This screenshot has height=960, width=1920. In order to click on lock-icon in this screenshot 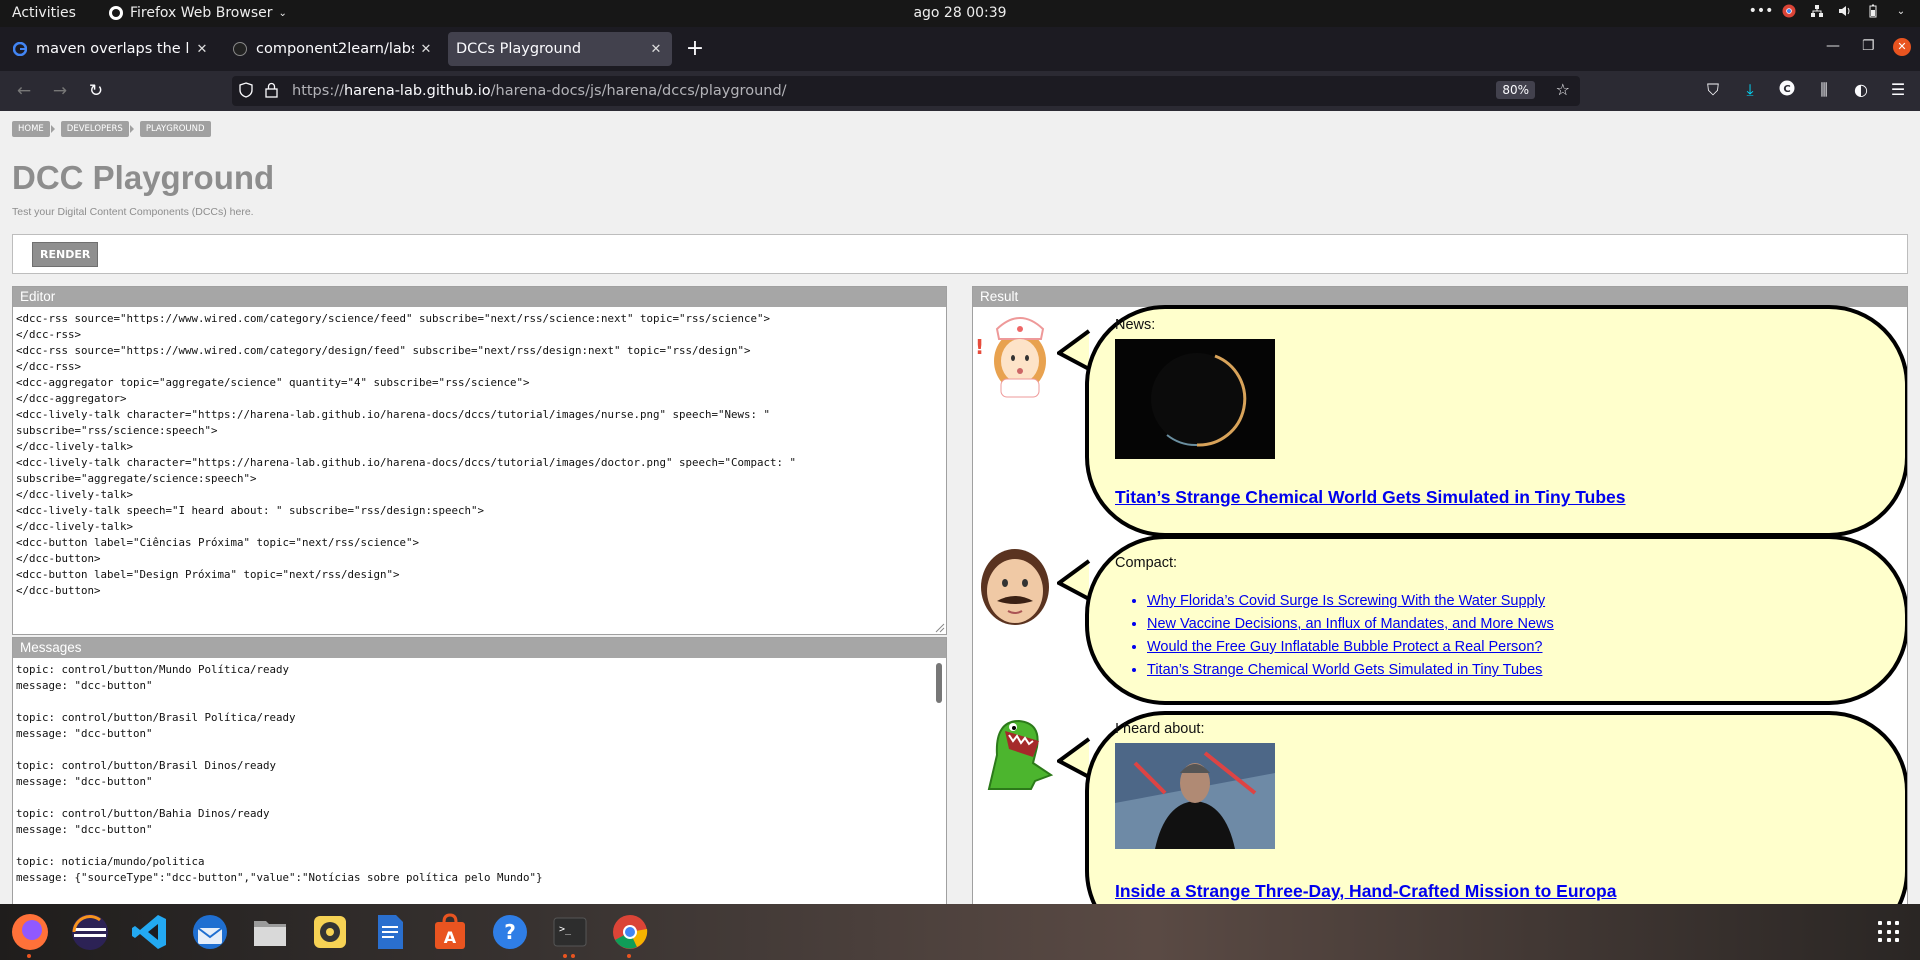, I will do `click(271, 92)`.